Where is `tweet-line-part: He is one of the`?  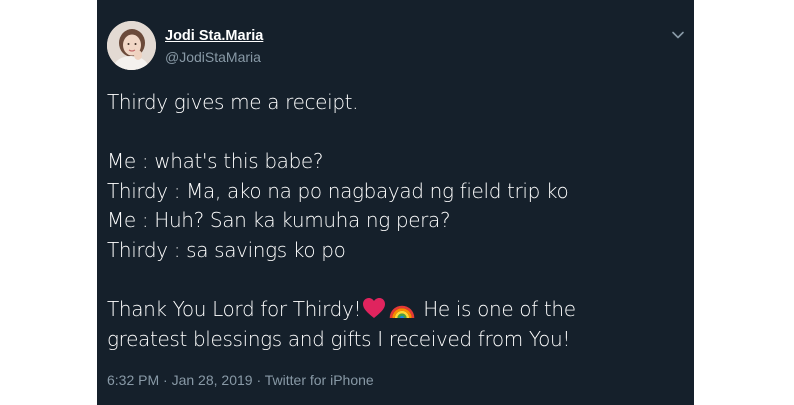
tweet-line-part: He is one of the is located at coordinates (499, 309).